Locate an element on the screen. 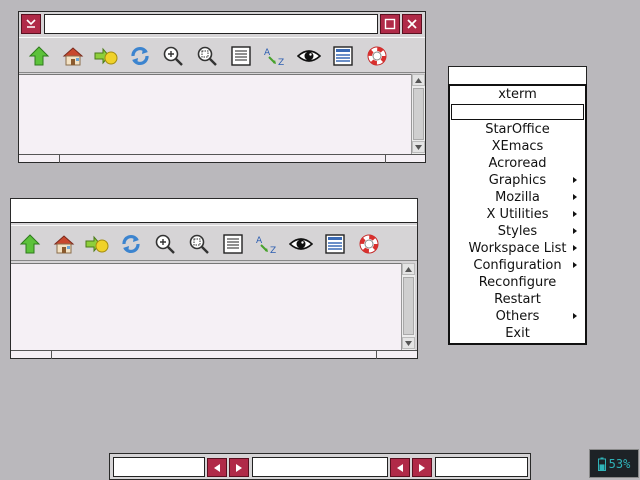 Image resolution: width=640 pixels, height=480 pixels. battery-icon is located at coordinates (601, 464).